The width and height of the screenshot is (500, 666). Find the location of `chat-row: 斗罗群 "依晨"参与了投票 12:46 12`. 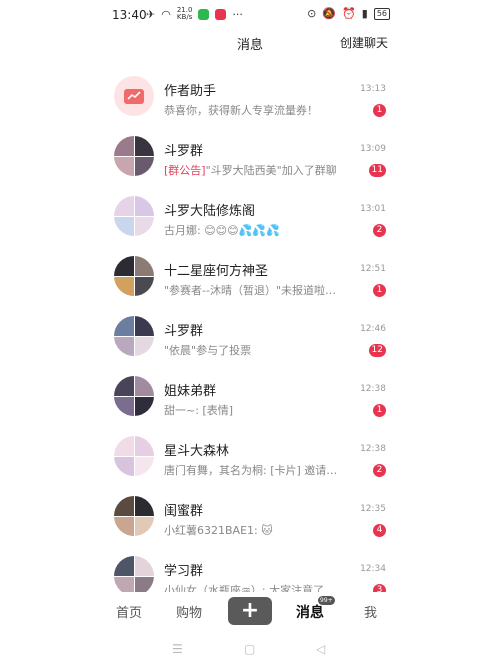

chat-row: 斗罗群 "依晨"参与了投票 12:46 12 is located at coordinates (250, 336).